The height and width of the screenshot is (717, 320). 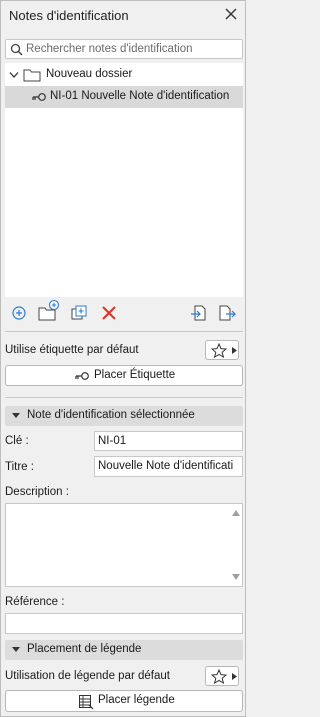 I want to click on description-label: Description :, so click(x=37, y=492).